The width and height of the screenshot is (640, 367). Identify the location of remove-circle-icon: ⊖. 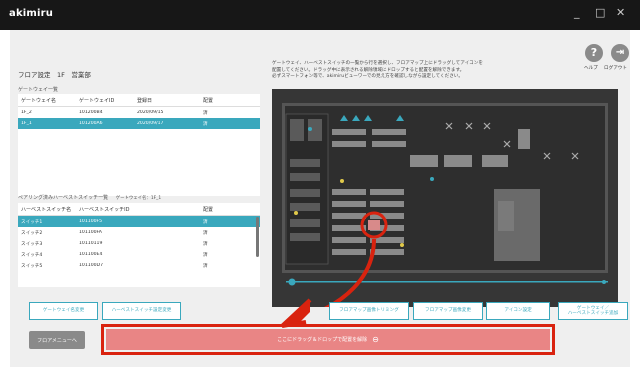
(375, 339).